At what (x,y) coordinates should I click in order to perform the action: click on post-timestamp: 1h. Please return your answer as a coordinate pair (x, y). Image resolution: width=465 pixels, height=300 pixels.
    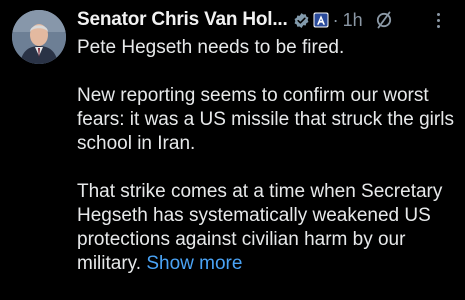
    Looking at the image, I should click on (353, 20).